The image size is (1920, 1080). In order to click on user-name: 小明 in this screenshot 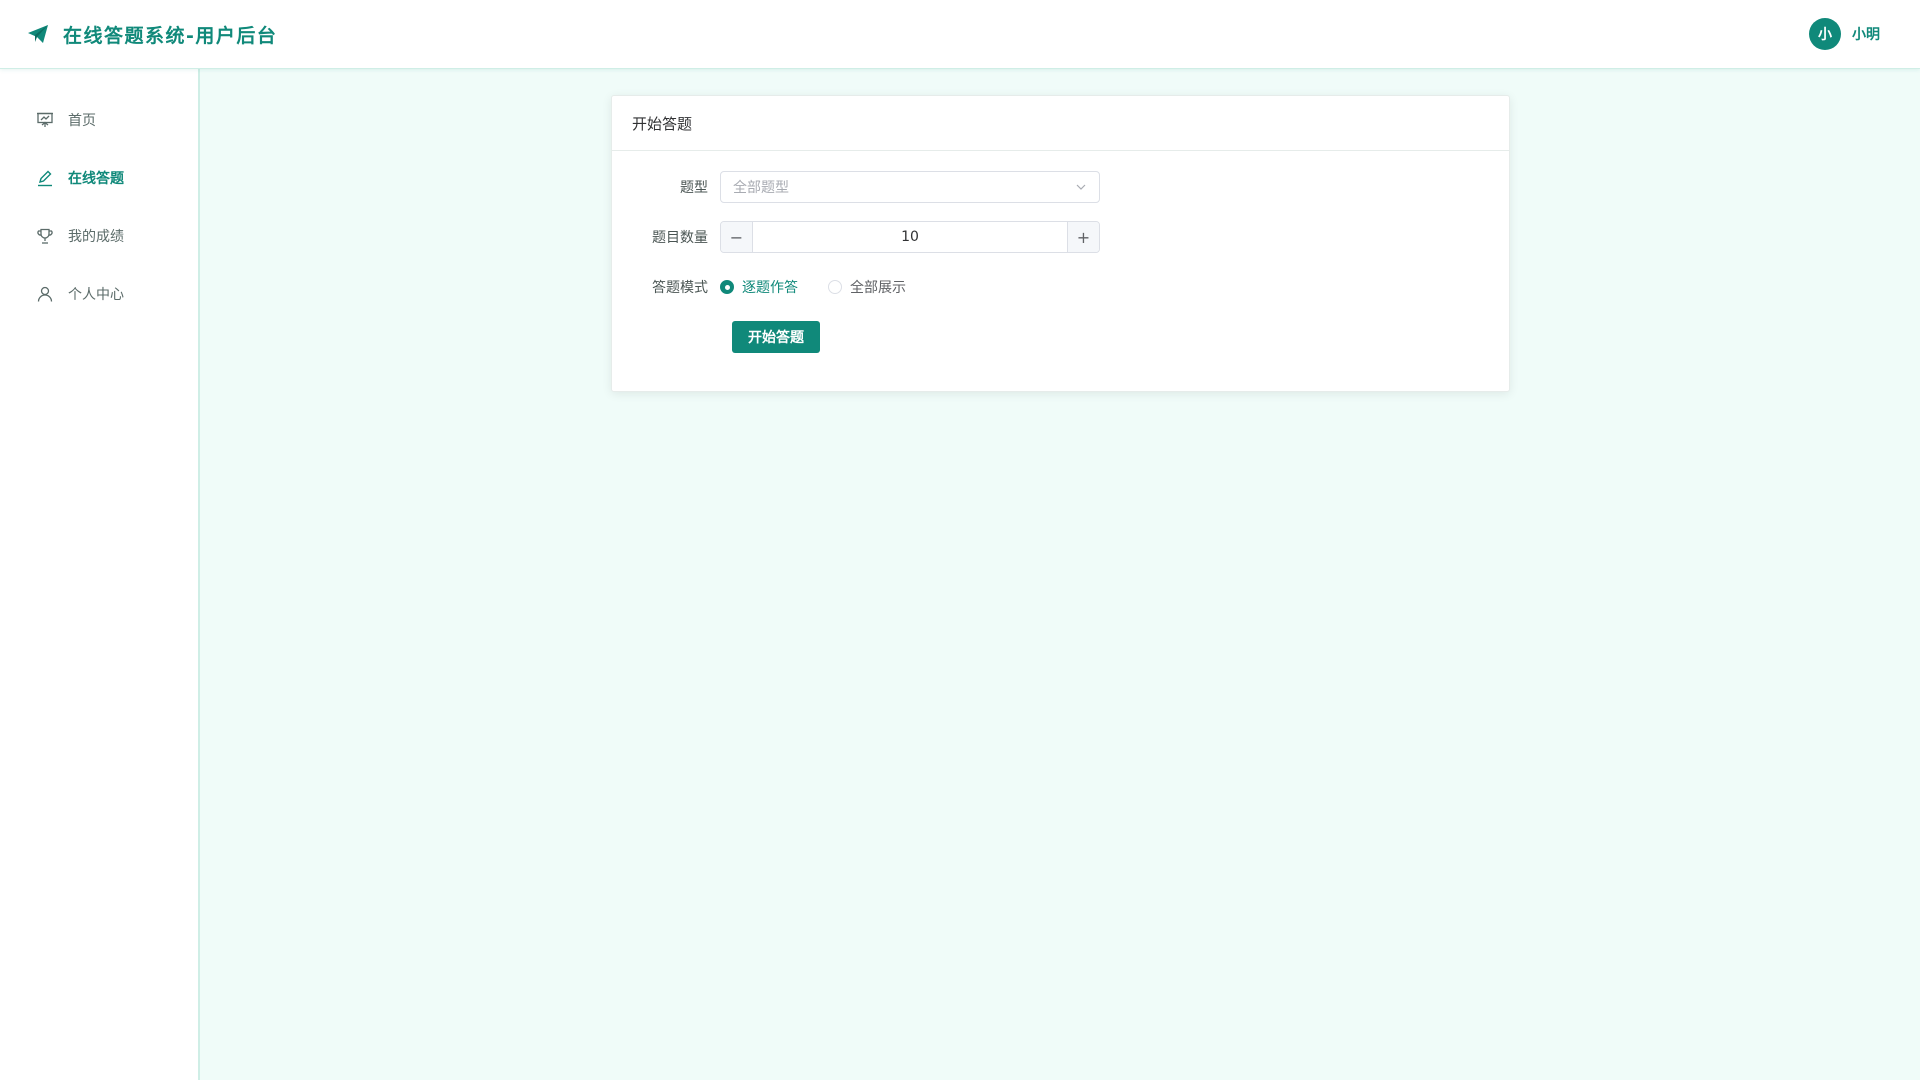, I will do `click(1866, 34)`.